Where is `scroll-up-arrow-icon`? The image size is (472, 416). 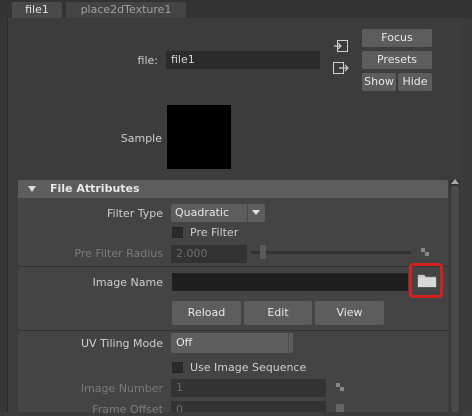 scroll-up-arrow-icon is located at coordinates (455, 181).